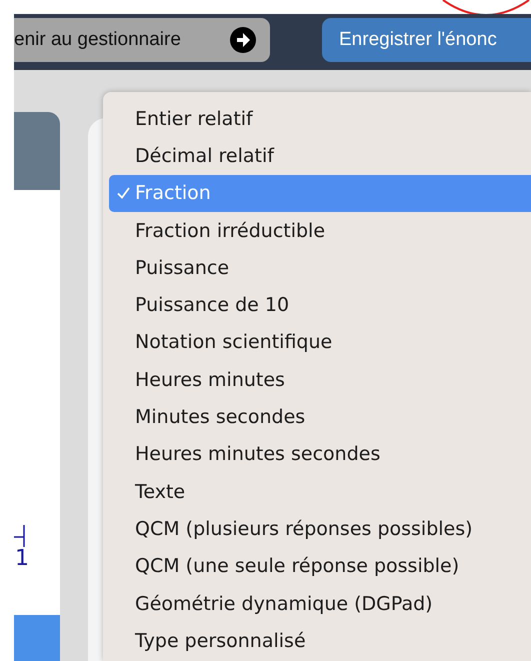  Describe the element at coordinates (320, 305) in the screenshot. I see `menu-item: Puissance de 10` at that location.